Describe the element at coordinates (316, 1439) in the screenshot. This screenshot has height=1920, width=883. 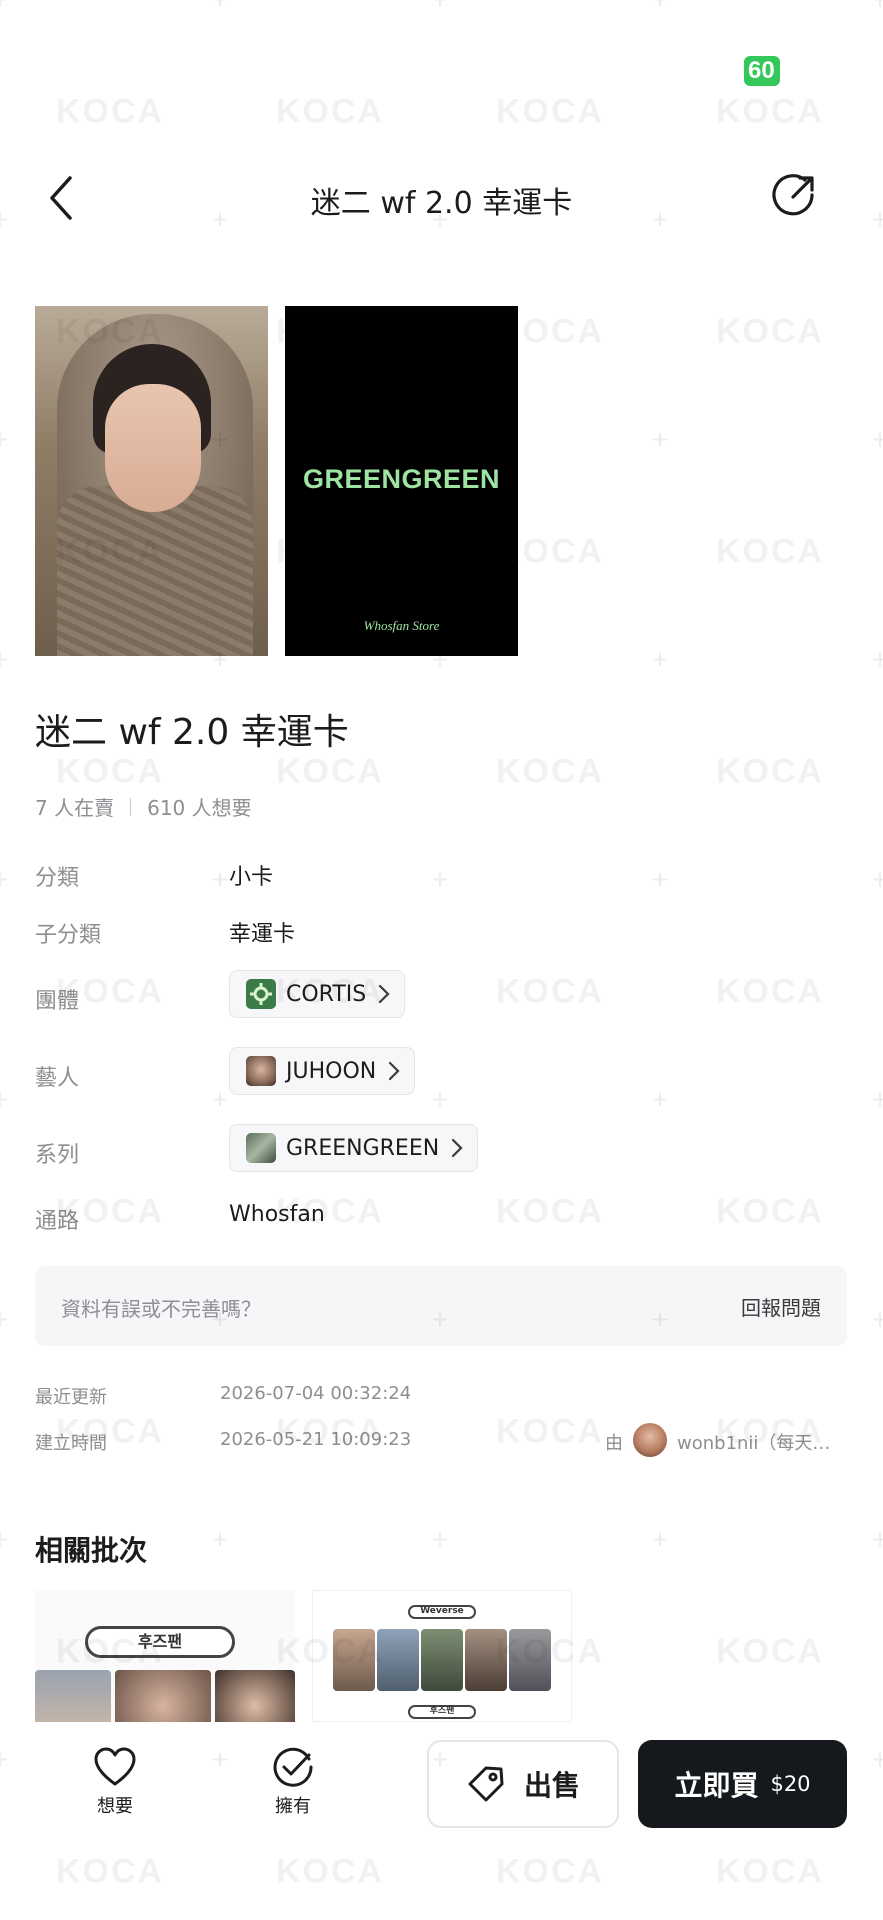
I see `created-value: 2026-05-21 10:09:23` at that location.